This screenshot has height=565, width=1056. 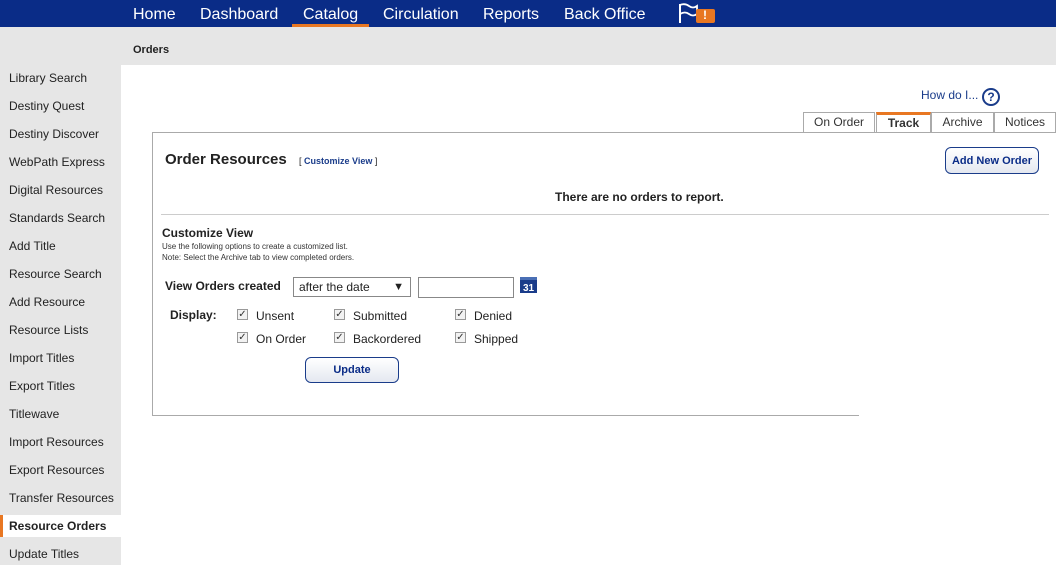 I want to click on tab-archive: Archive, so click(x=962, y=122).